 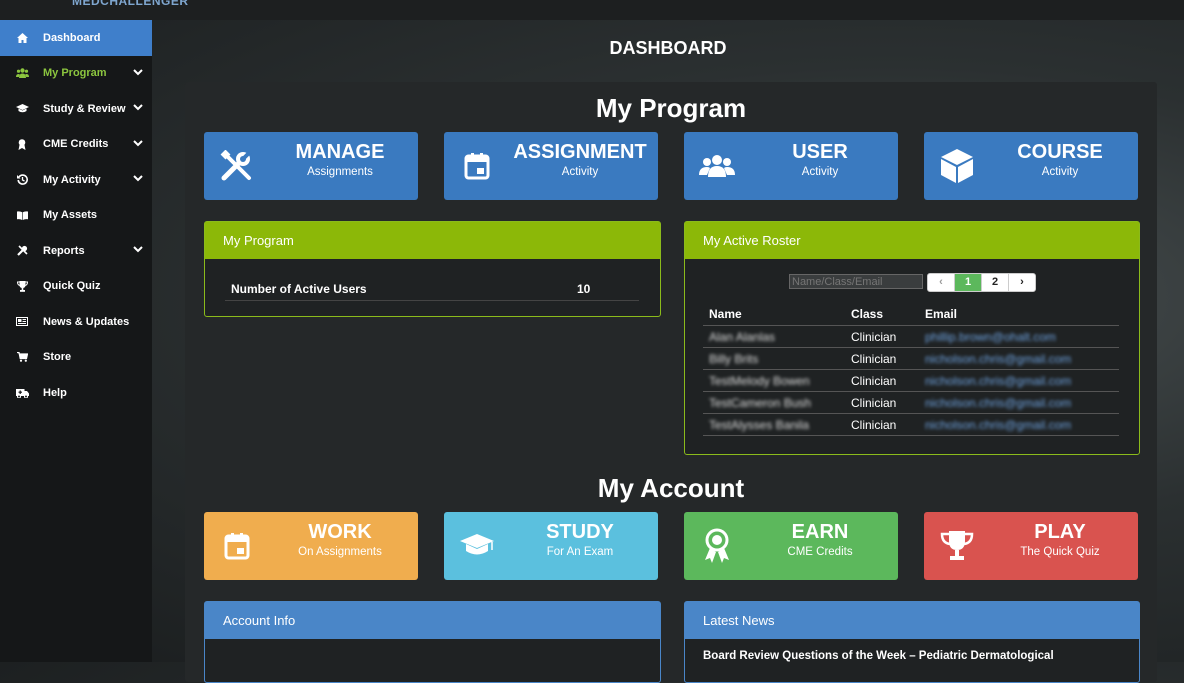 What do you see at coordinates (774, 424) in the screenshot?
I see `roster-name: TestAlysses Banila` at bounding box center [774, 424].